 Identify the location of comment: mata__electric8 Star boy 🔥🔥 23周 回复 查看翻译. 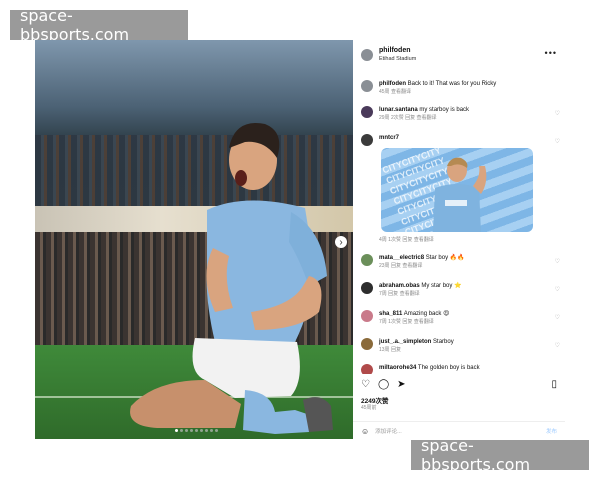
(459, 262).